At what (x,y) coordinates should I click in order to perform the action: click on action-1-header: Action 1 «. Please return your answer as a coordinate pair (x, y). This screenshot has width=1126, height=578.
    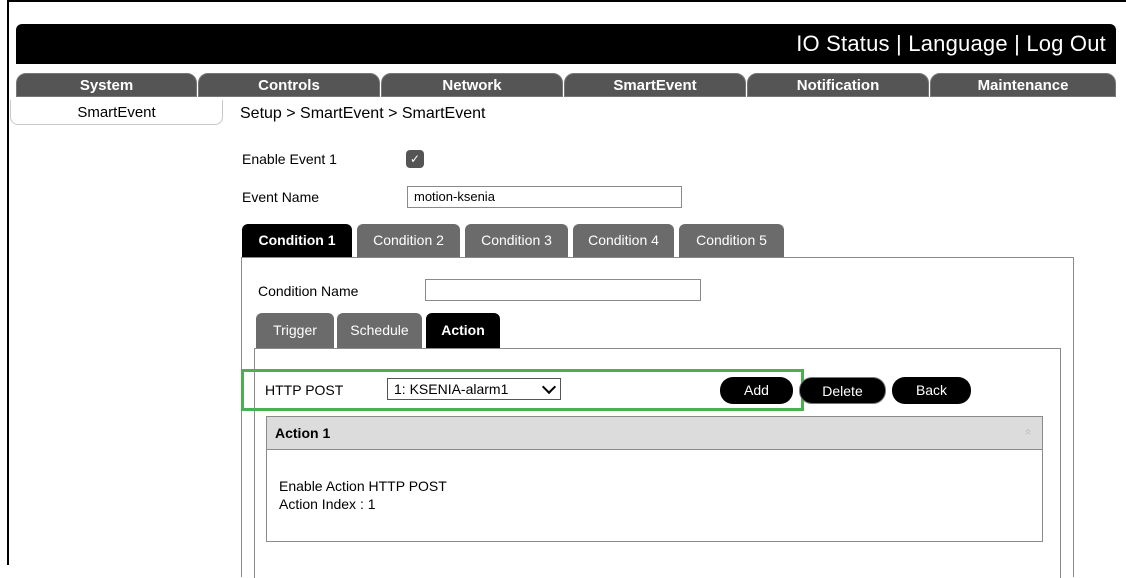
    Looking at the image, I should click on (654, 433).